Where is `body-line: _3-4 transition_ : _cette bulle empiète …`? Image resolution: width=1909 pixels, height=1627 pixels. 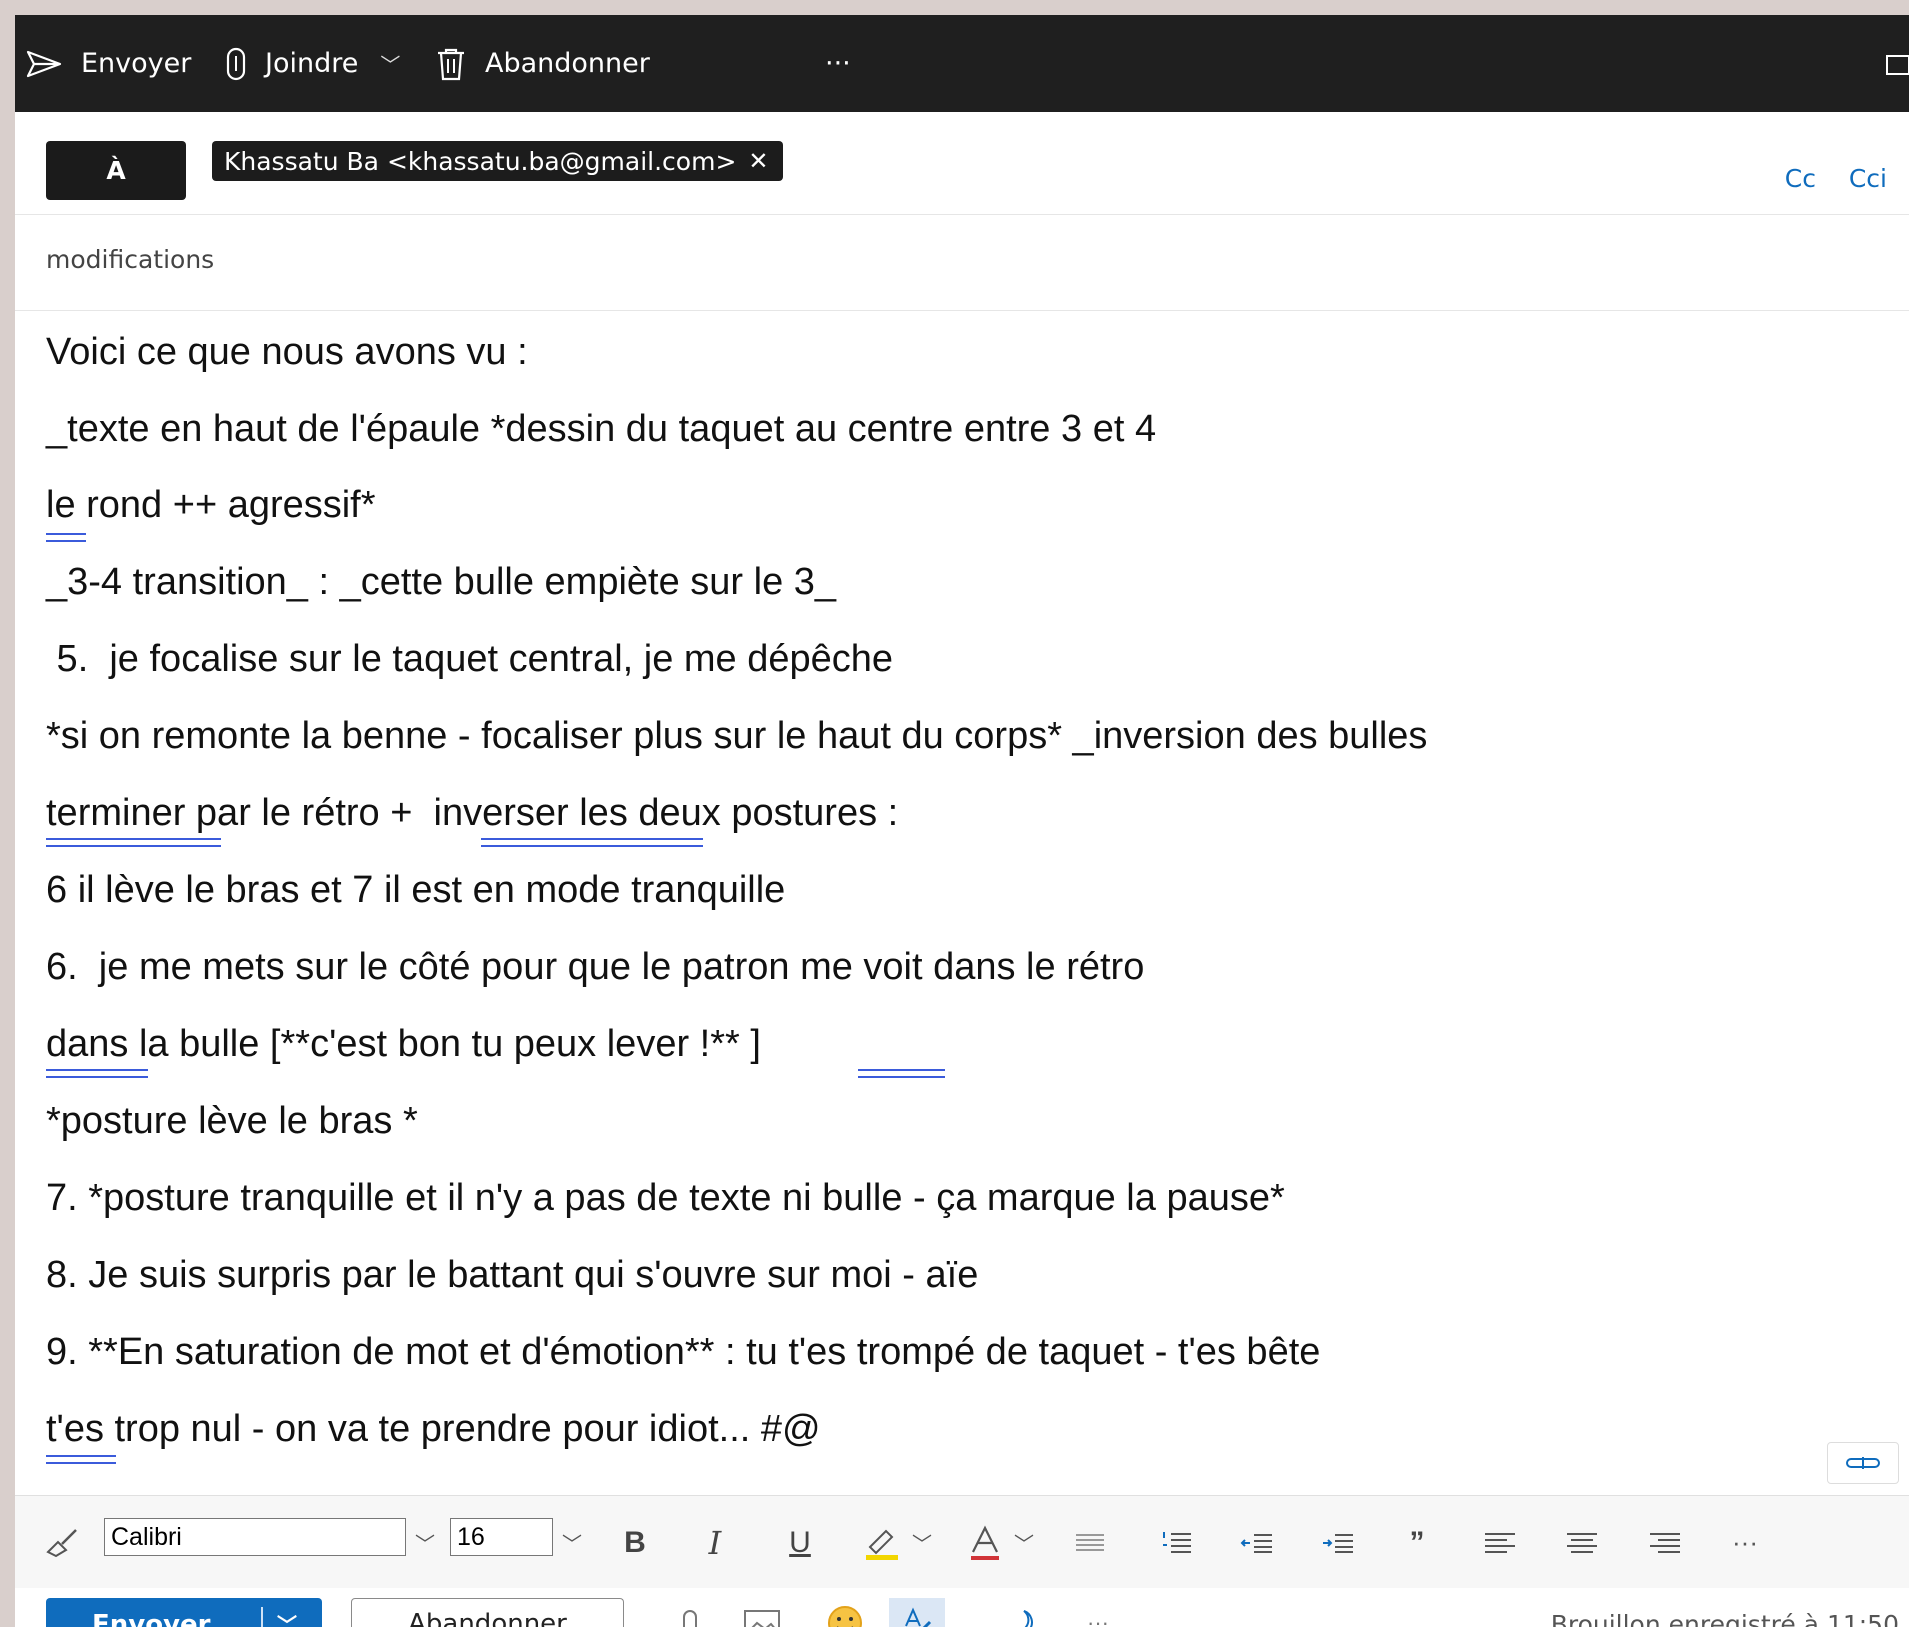 body-line: _3-4 transition_ : _cette bulle empiète … is located at coordinates (441, 582).